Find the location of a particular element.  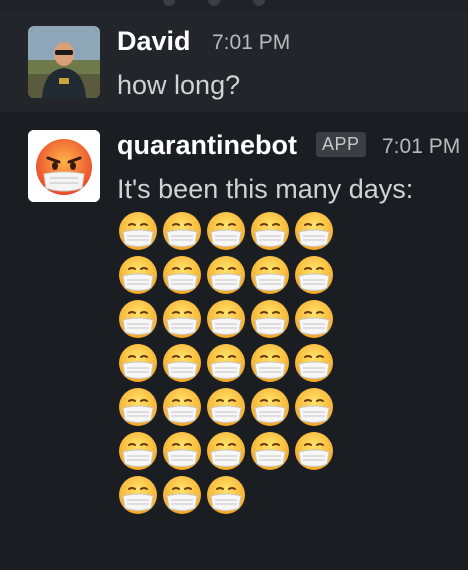

user-photo-icon is located at coordinates (64, 62).